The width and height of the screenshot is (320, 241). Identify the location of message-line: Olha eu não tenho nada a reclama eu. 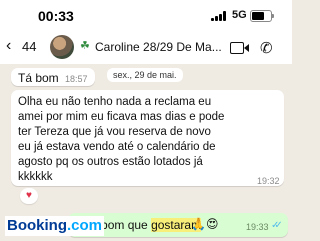
(115, 102).